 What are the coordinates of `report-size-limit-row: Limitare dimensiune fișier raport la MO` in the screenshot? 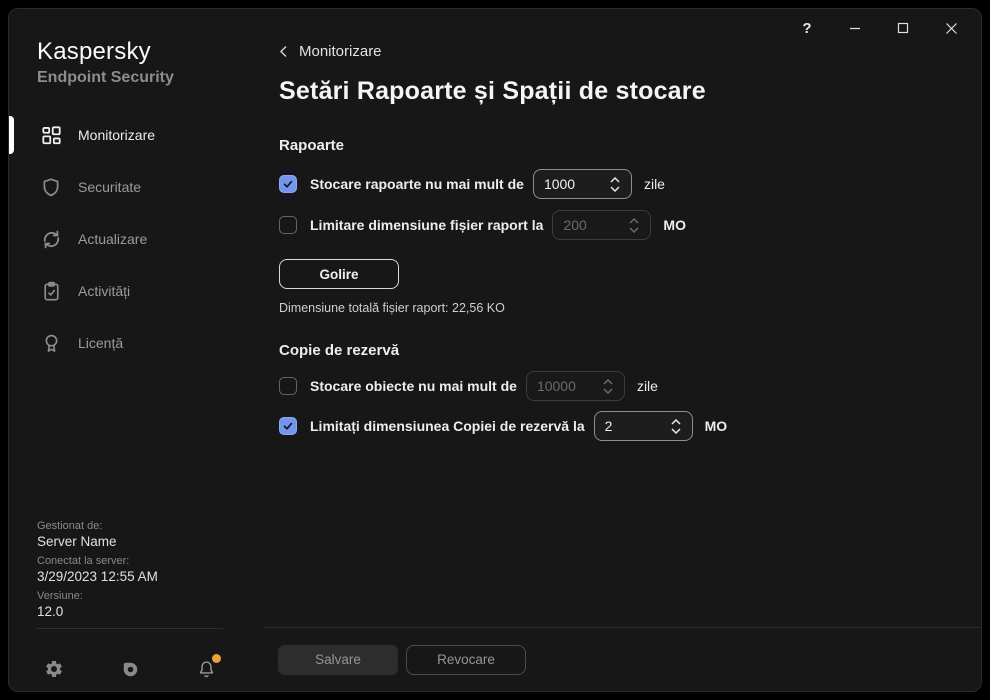 It's located at (630, 225).